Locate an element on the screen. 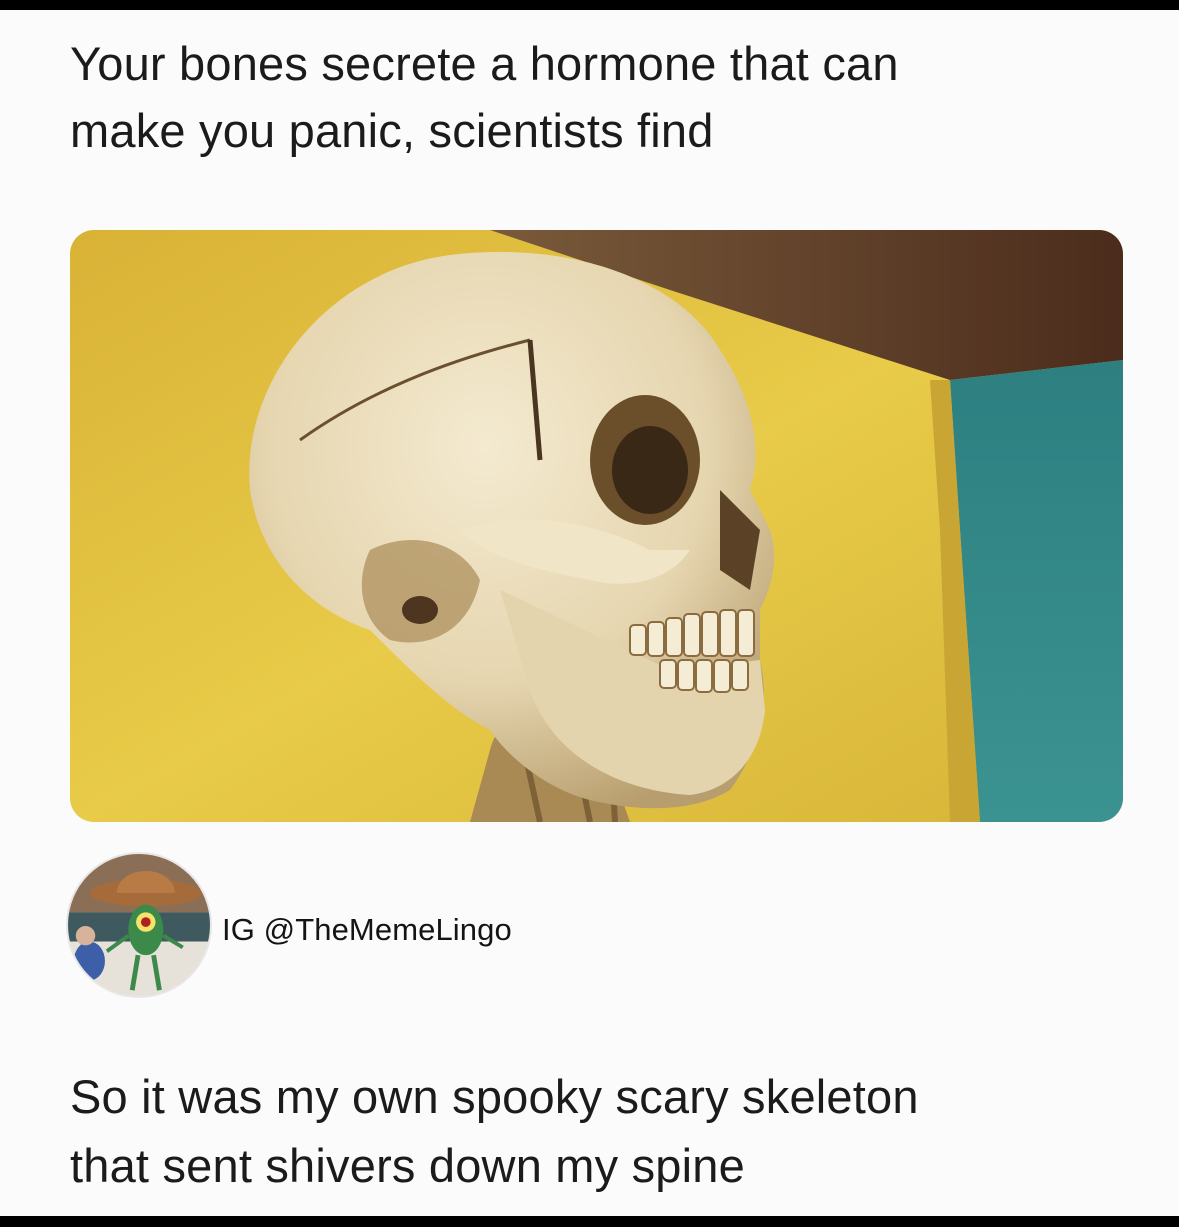 This screenshot has height=1227, width=1179. headline-line-1: Your bones secrete a hormone that can is located at coordinates (484, 63).